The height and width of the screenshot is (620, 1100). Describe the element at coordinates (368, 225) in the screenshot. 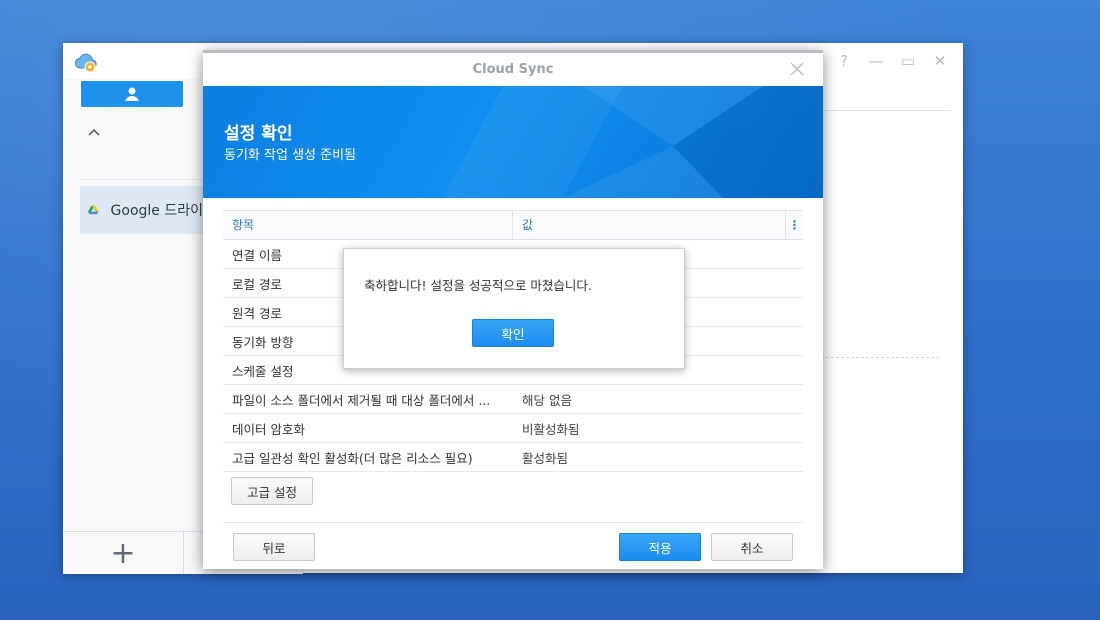

I see `column-header-item: 항목` at that location.